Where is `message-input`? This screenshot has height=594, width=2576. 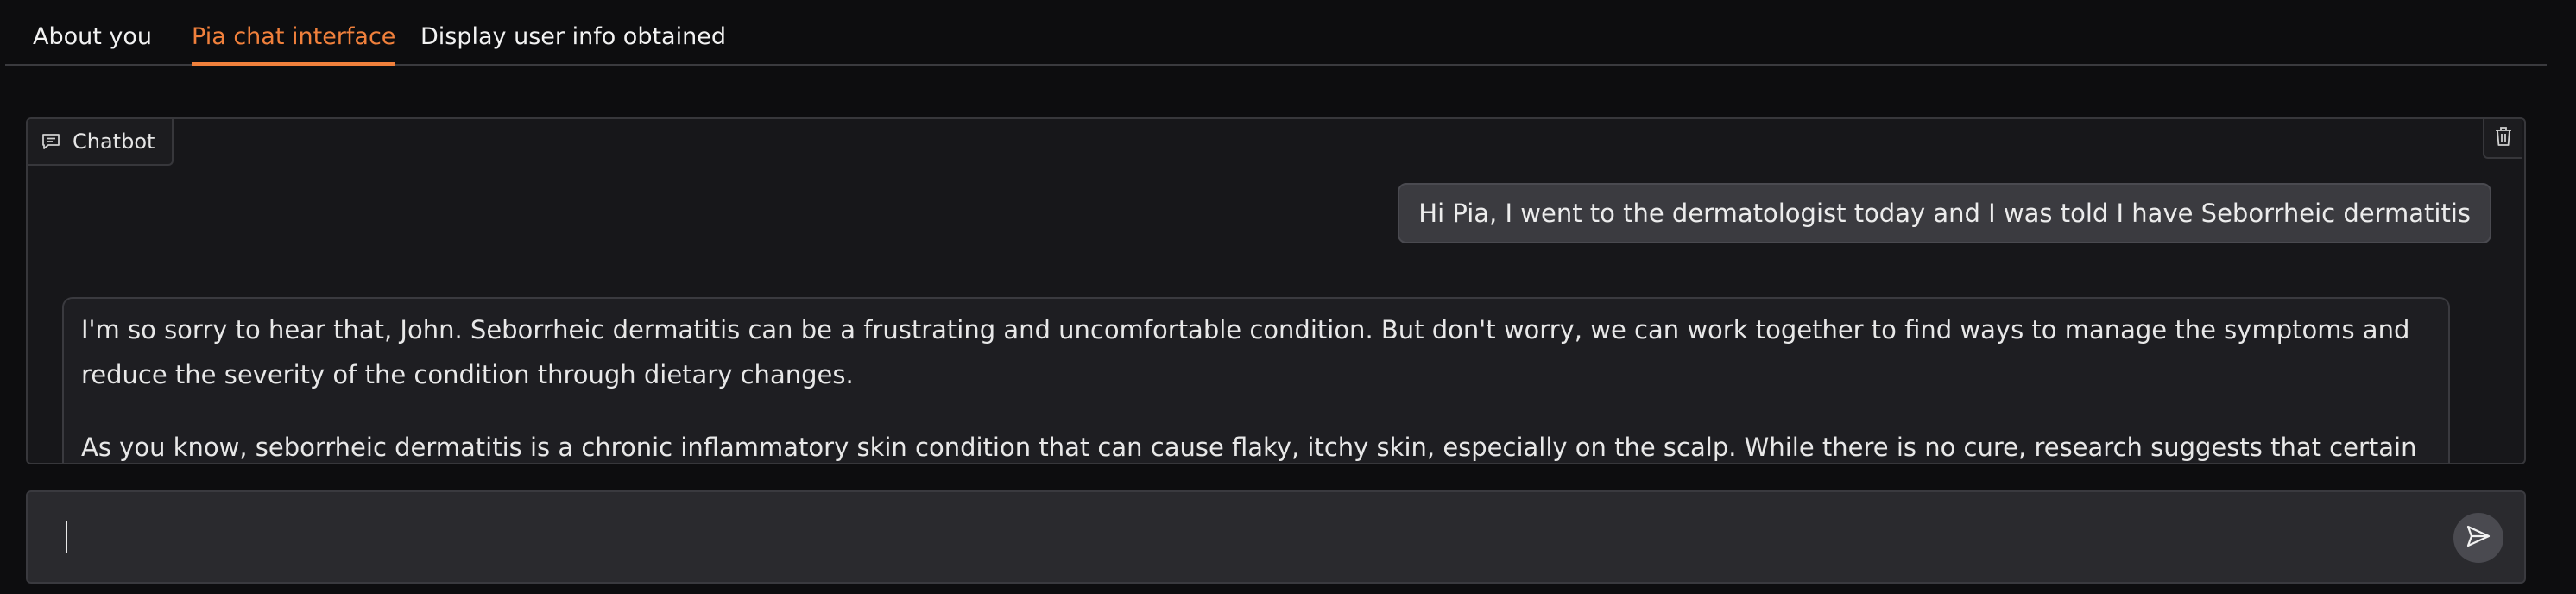
message-input is located at coordinates (1255, 538).